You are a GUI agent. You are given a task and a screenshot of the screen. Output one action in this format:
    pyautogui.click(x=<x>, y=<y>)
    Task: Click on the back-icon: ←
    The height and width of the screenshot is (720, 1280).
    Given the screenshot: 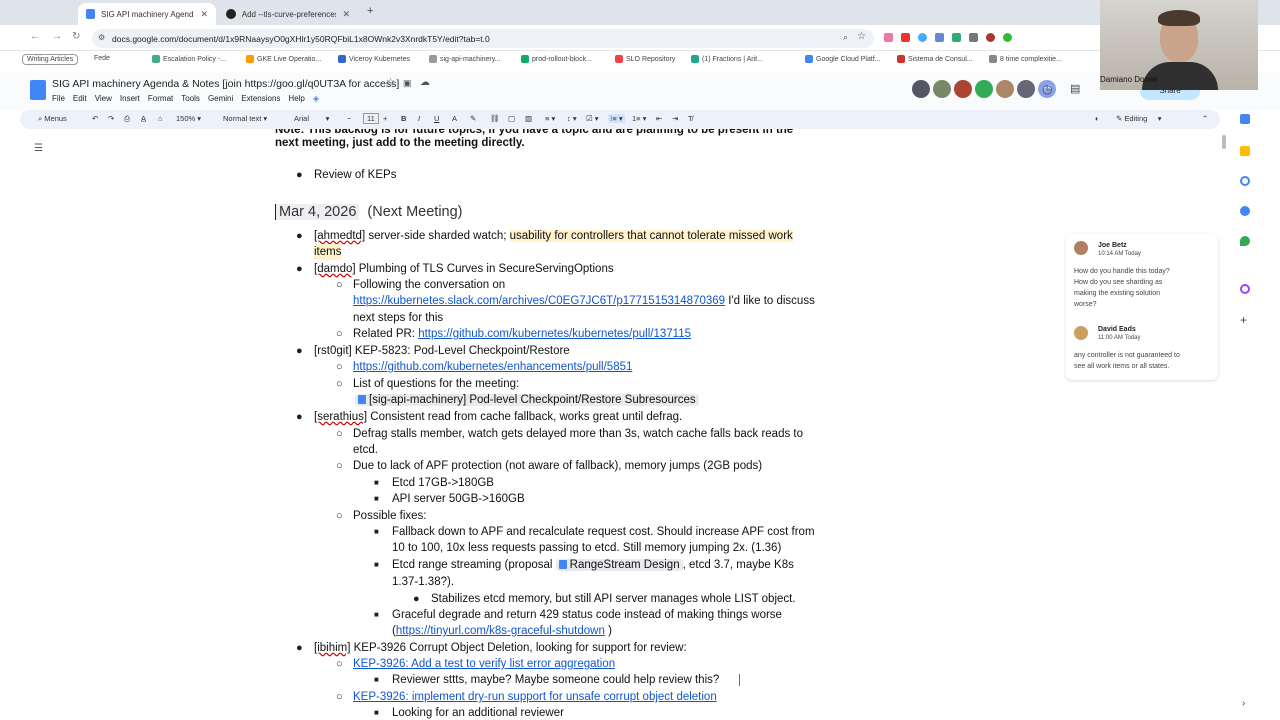 What is the action you would take?
    pyautogui.click(x=35, y=36)
    